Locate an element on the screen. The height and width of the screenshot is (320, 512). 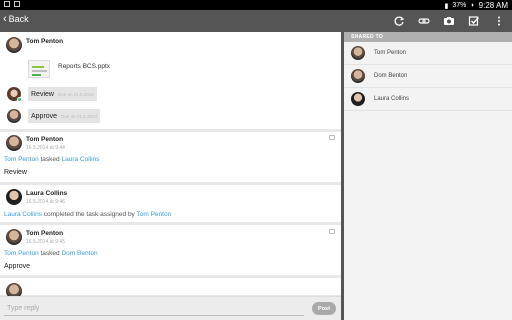
wifi-icon: ◗ is located at coordinates (472, 5).